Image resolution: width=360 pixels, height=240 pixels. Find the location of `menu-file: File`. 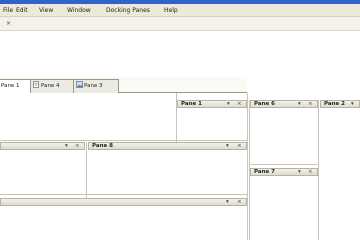

menu-file: File is located at coordinates (8, 11).